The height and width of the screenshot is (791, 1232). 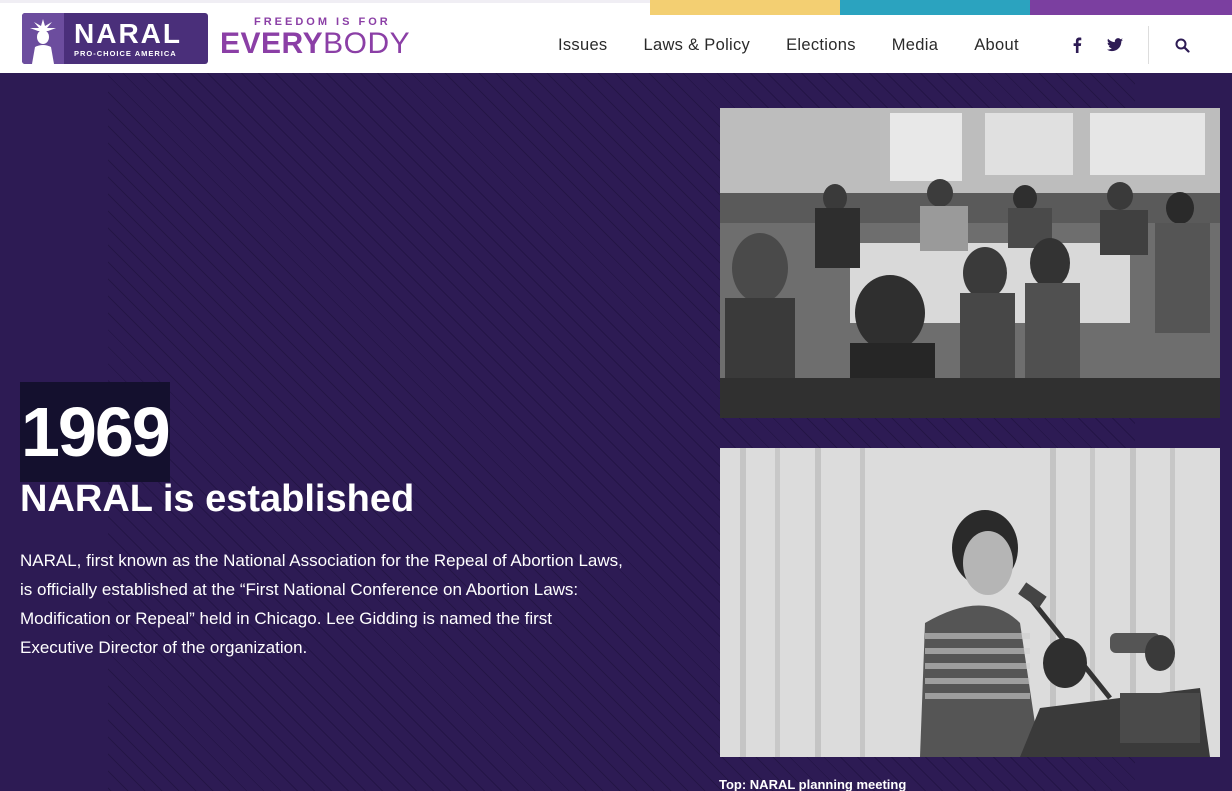 What do you see at coordinates (1077, 45) in the screenshot?
I see `facebook-icon` at bounding box center [1077, 45].